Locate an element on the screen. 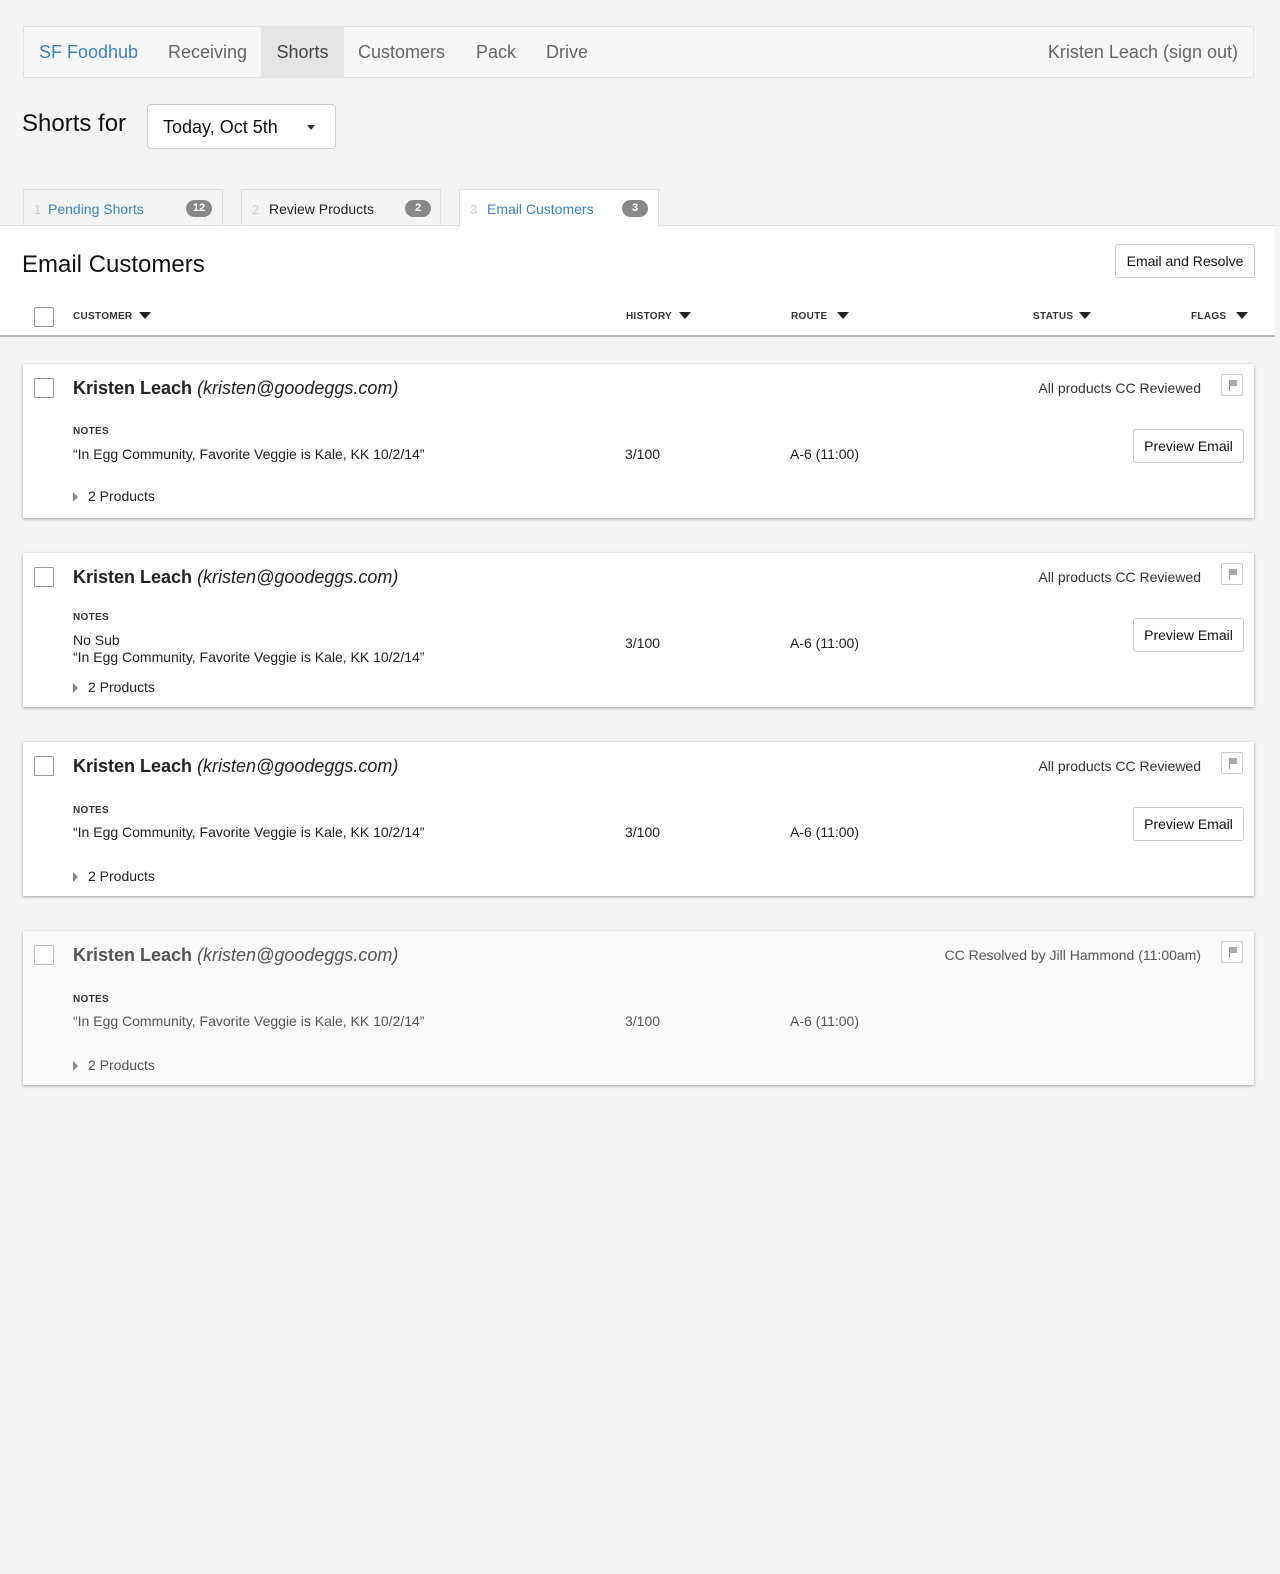 This screenshot has width=1280, height=1574. tab-email-customers: 3 Email Customers 3 is located at coordinates (559, 208).